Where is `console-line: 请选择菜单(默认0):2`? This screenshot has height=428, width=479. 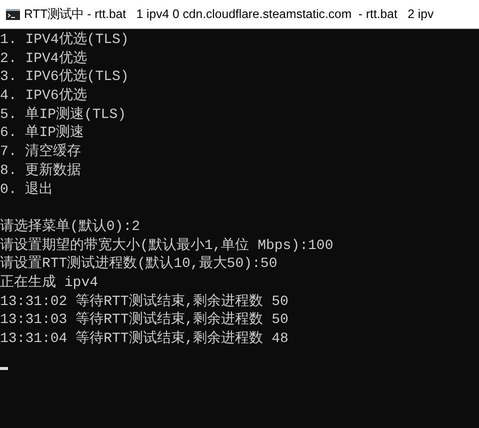
console-line: 请选择菜单(默认0):2 is located at coordinates (71, 227).